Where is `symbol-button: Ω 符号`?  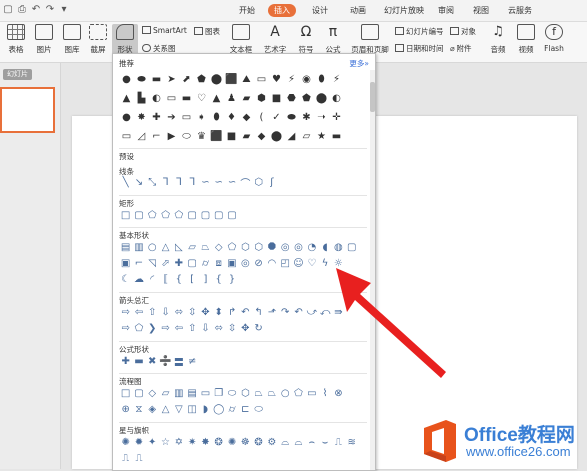 symbol-button: Ω 符号 is located at coordinates (306, 39).